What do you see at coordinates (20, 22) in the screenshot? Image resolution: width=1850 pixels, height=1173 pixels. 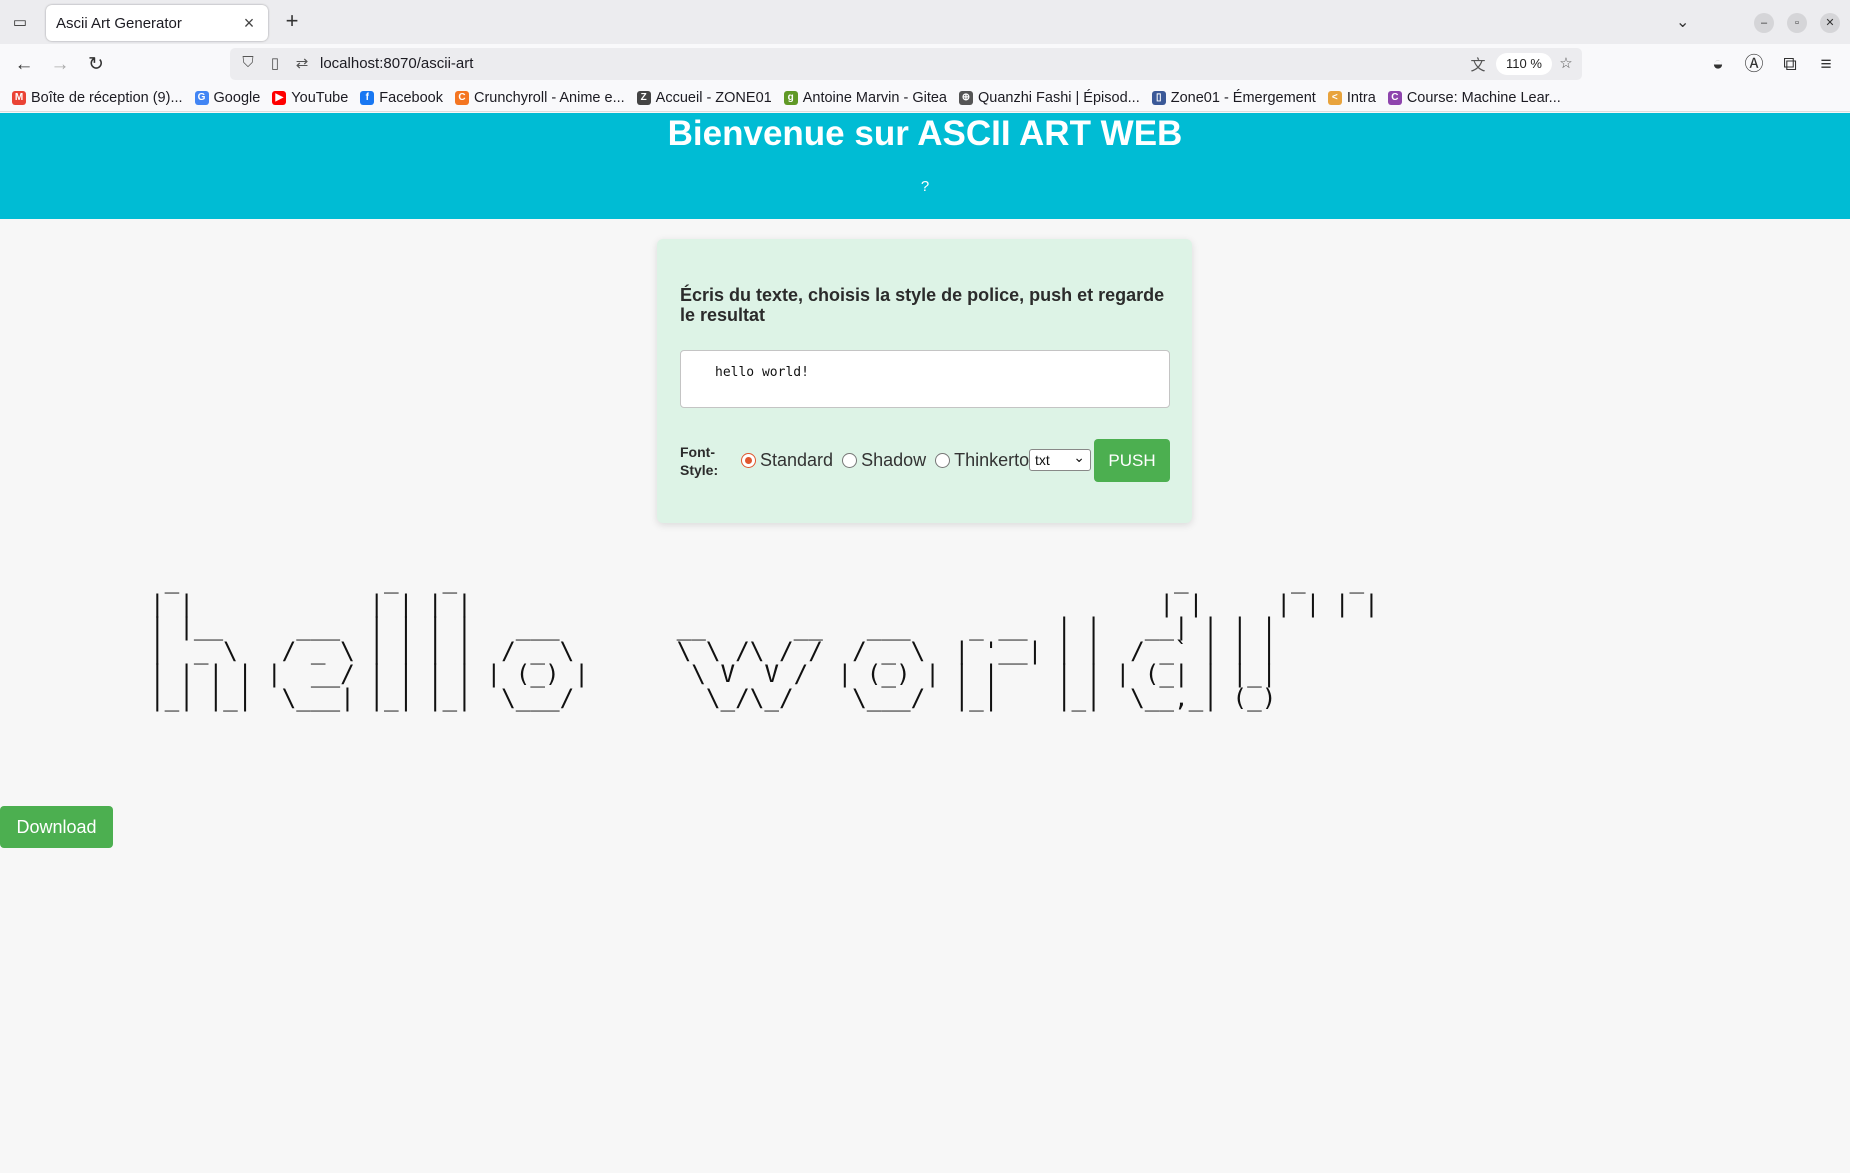 I see `tab-list-icon: ▭` at bounding box center [20, 22].